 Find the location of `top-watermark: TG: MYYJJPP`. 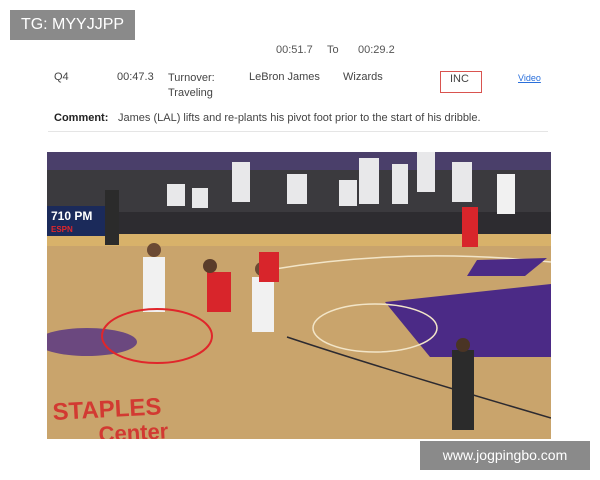

top-watermark: TG: MYYJJPP is located at coordinates (72, 25).